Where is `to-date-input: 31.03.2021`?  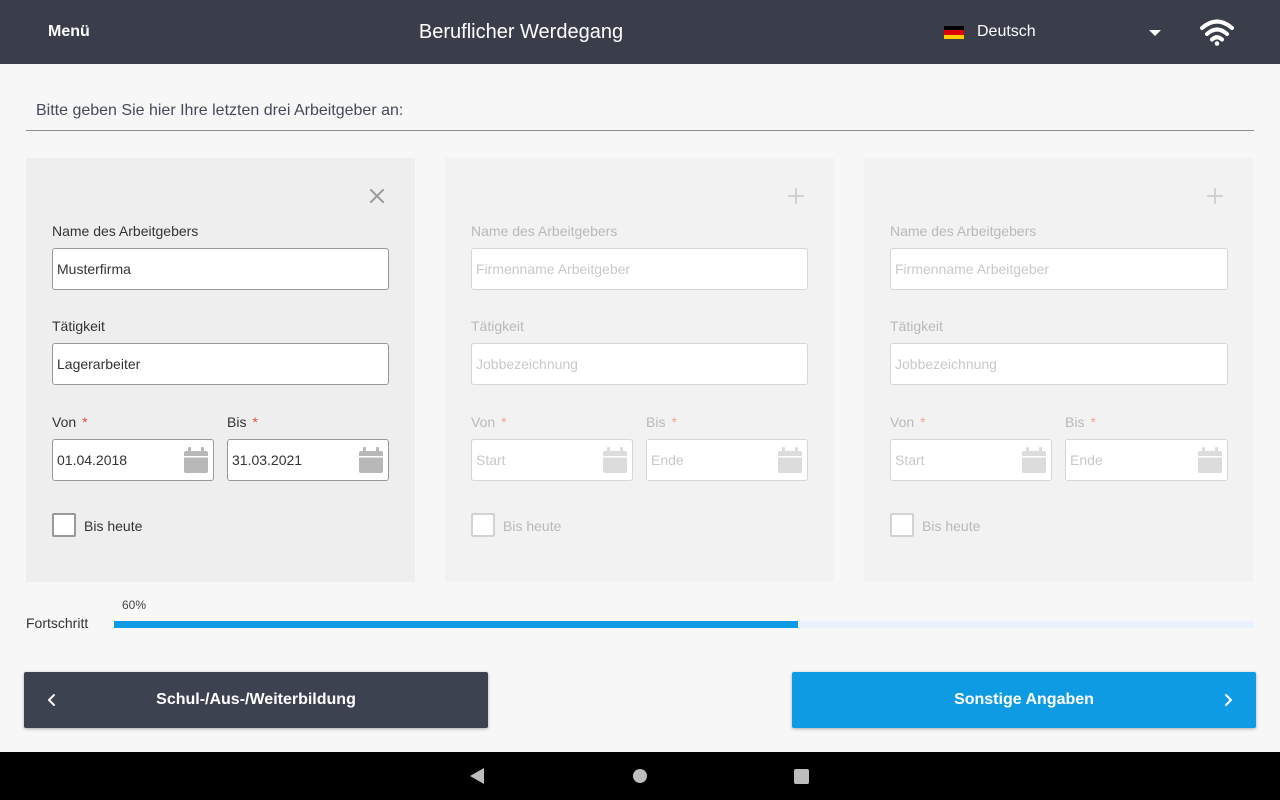
to-date-input: 31.03.2021 is located at coordinates (308, 460).